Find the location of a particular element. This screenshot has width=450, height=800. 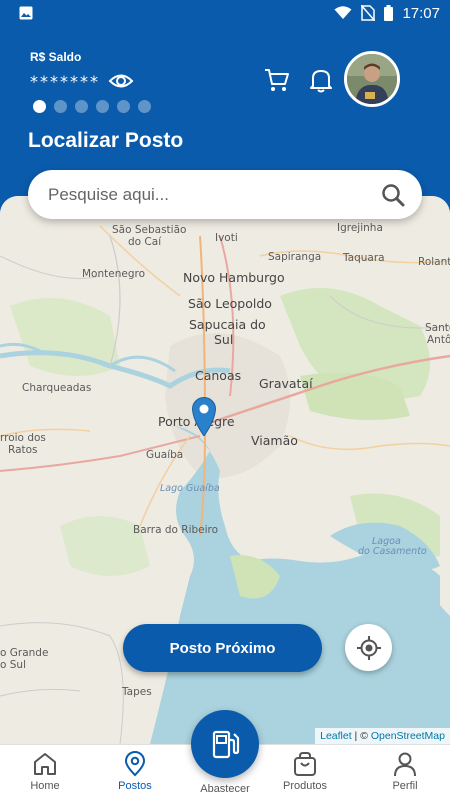

map-label: Guaíba is located at coordinates (165, 455).